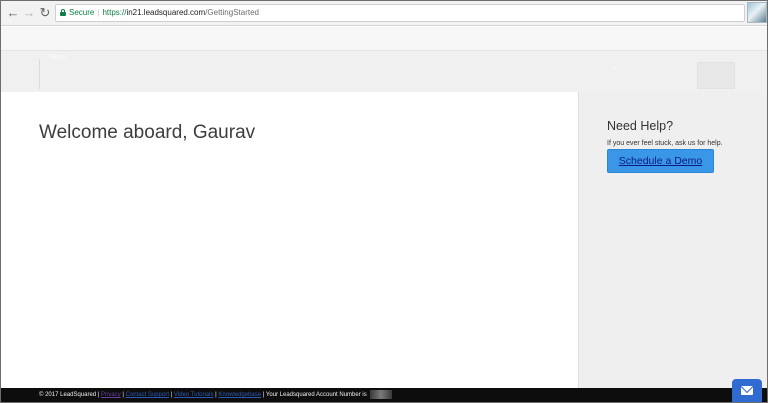  What do you see at coordinates (82, 12) in the screenshot?
I see `secure-label: Secure` at bounding box center [82, 12].